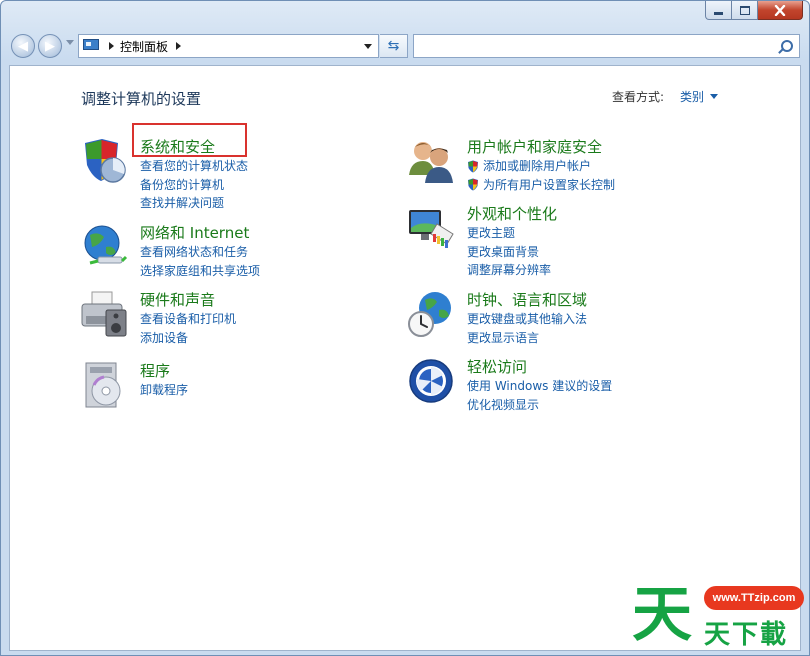  What do you see at coordinates (106, 245) in the screenshot?
I see `network-globe-icon` at bounding box center [106, 245].